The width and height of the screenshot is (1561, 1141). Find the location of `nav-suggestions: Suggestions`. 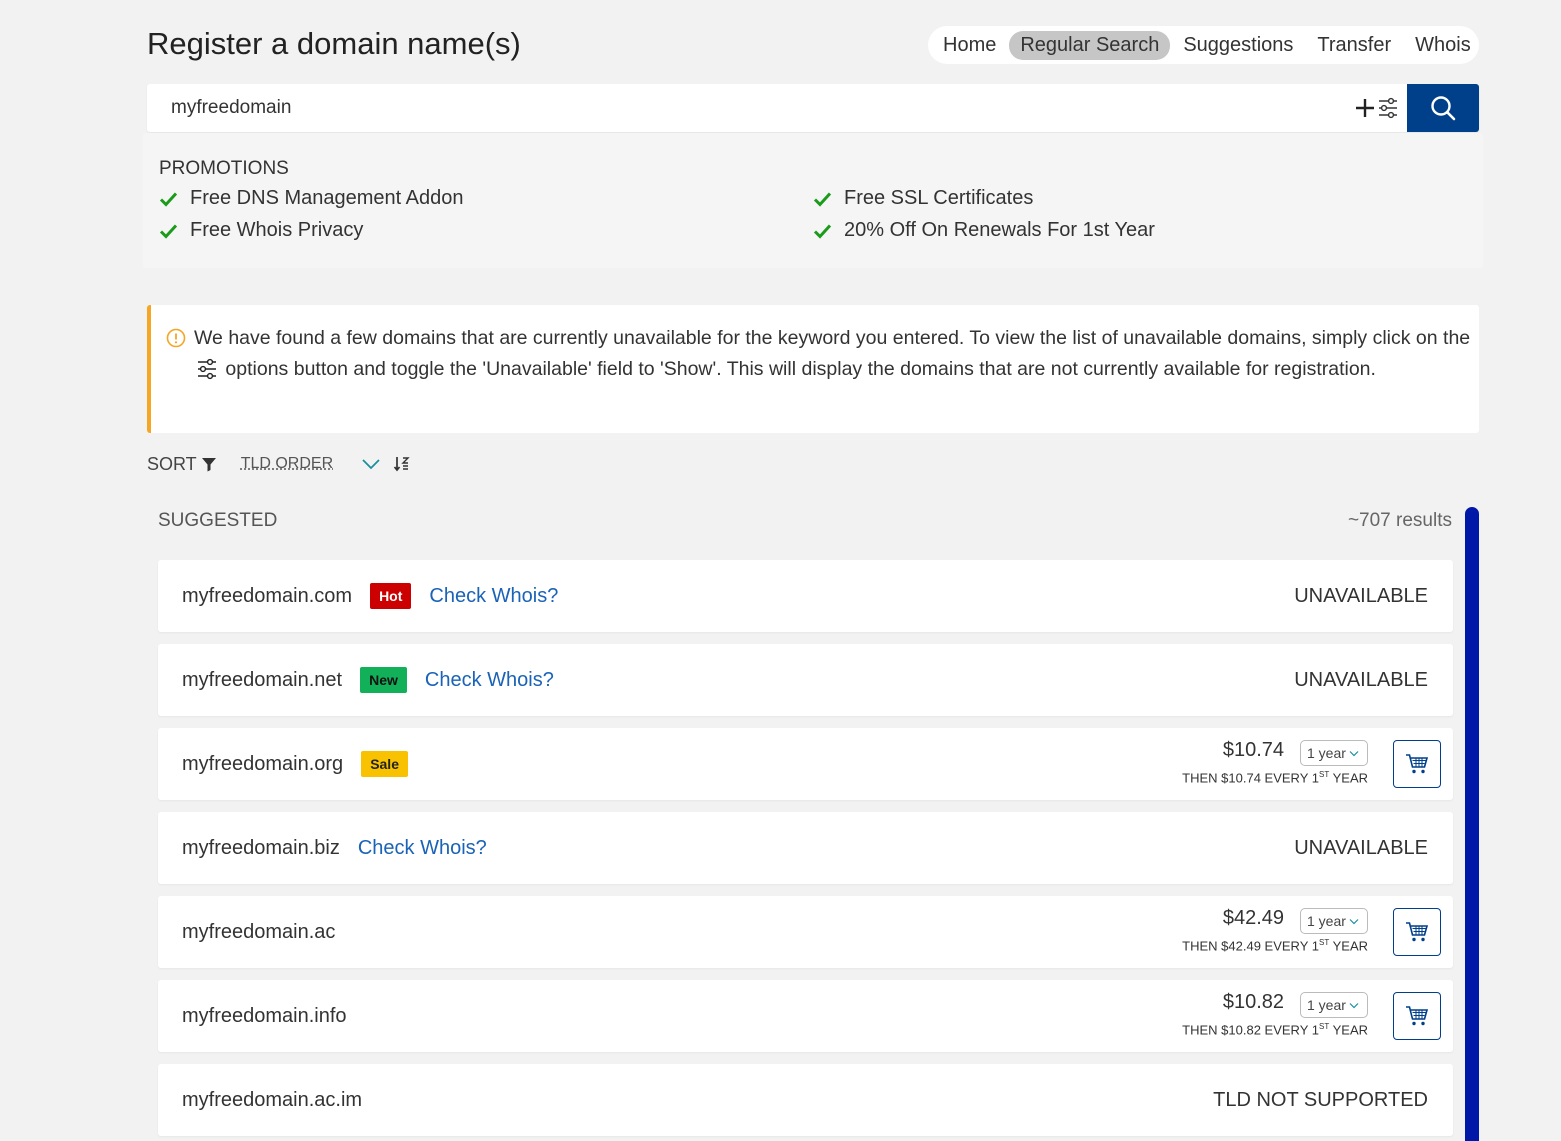

nav-suggestions: Suggestions is located at coordinates (1238, 45).